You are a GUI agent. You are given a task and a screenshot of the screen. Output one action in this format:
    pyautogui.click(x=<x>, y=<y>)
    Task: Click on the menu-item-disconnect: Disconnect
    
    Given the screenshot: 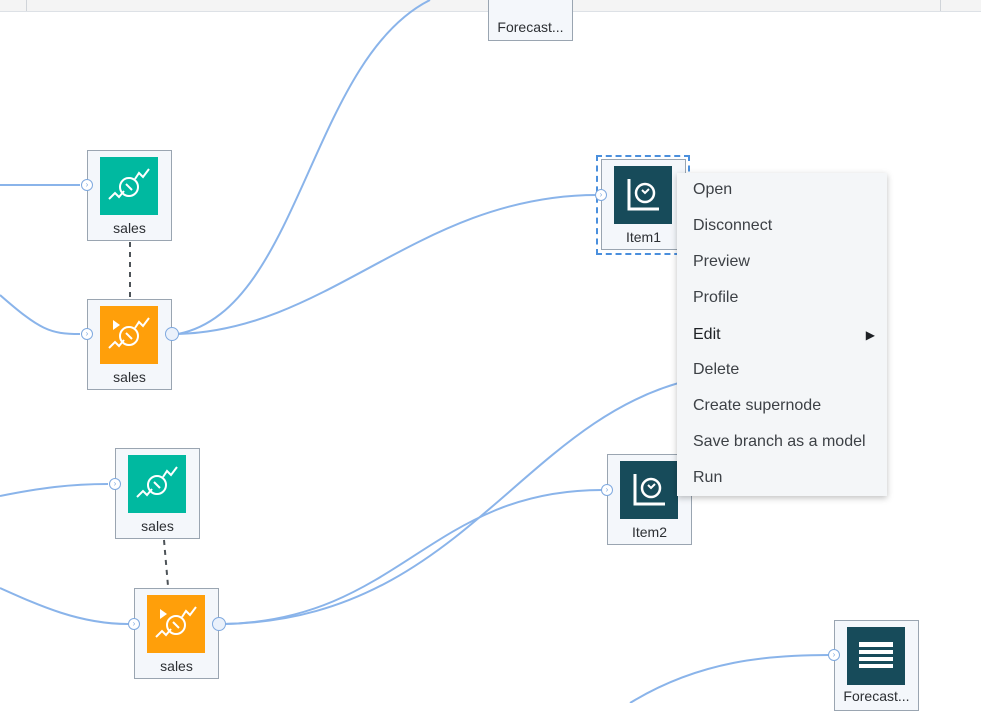 What is the action you would take?
    pyautogui.click(x=732, y=226)
    